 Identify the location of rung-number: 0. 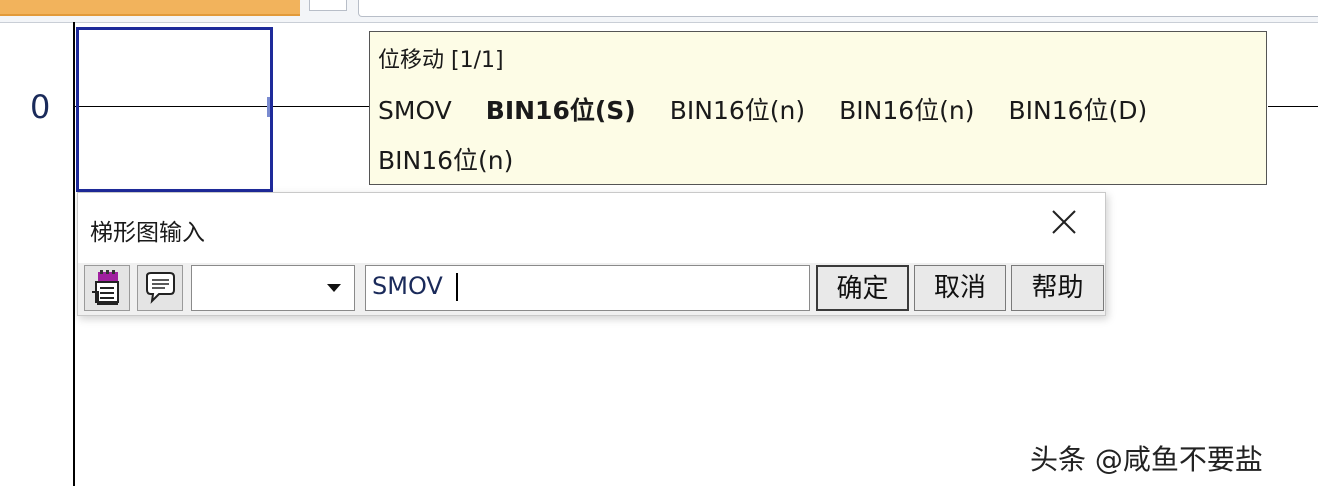
(40, 107).